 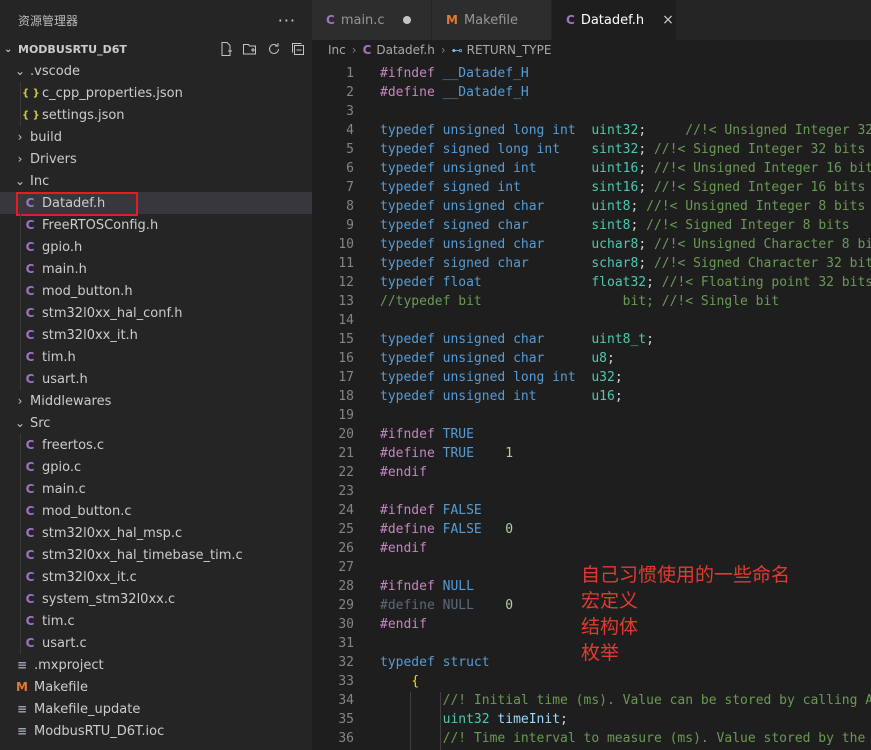 I want to click on tree-item: ≡ .mxproject, so click(x=156, y=665).